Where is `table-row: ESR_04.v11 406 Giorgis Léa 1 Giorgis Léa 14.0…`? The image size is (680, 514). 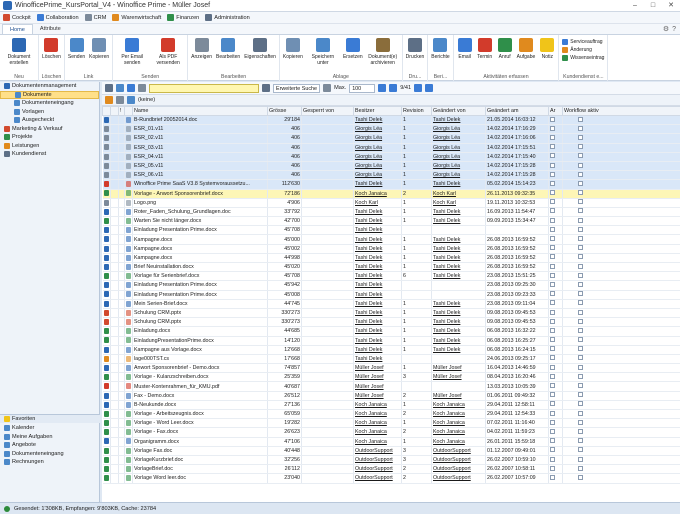 table-row: ESR_04.v11 406 Giorgis Léa 1 Giorgis Léa 14.0… is located at coordinates (391, 157).